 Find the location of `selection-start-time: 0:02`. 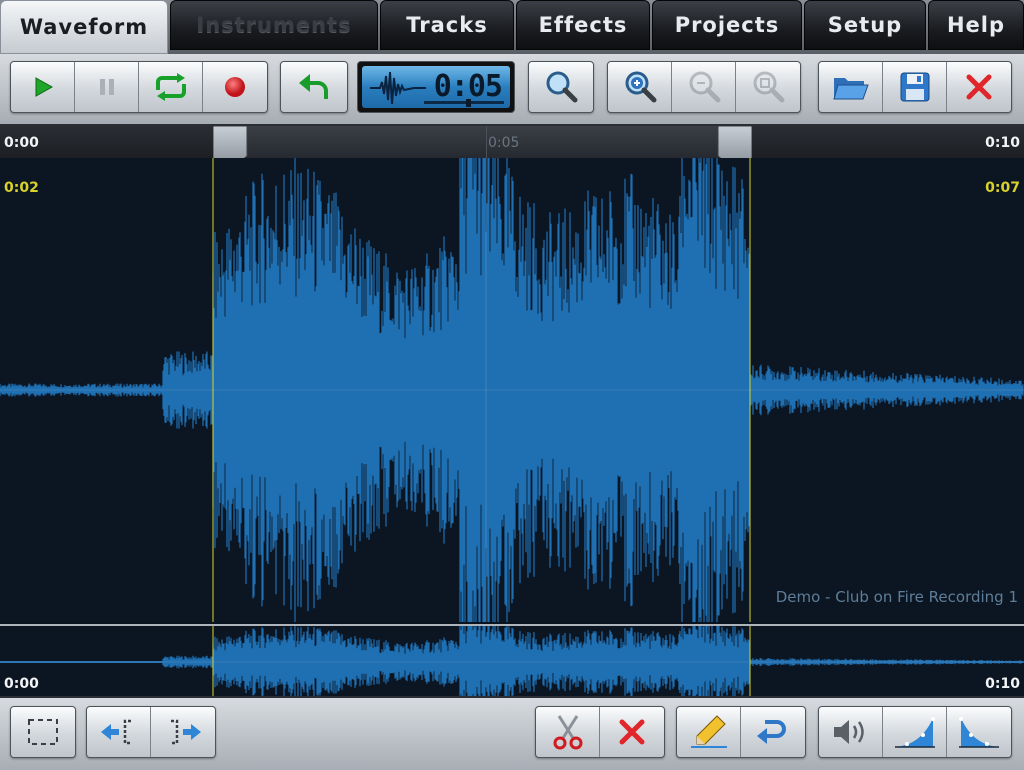

selection-start-time: 0:02 is located at coordinates (21, 188).